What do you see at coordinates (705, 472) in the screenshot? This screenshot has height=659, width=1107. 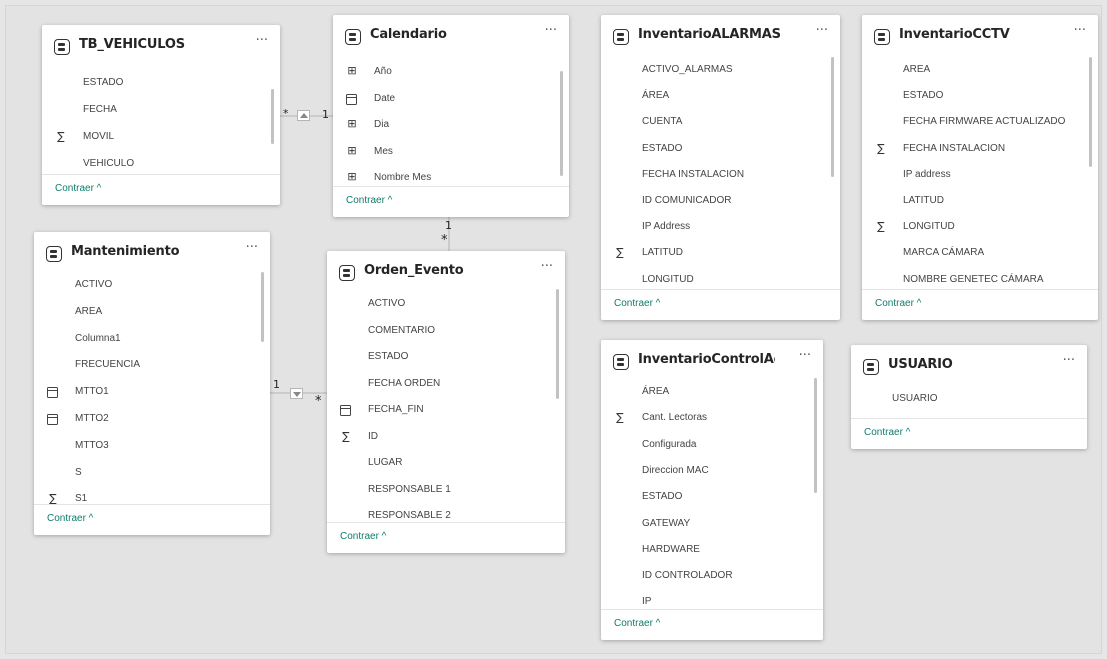 I see `field-row: Direccion MAC` at bounding box center [705, 472].